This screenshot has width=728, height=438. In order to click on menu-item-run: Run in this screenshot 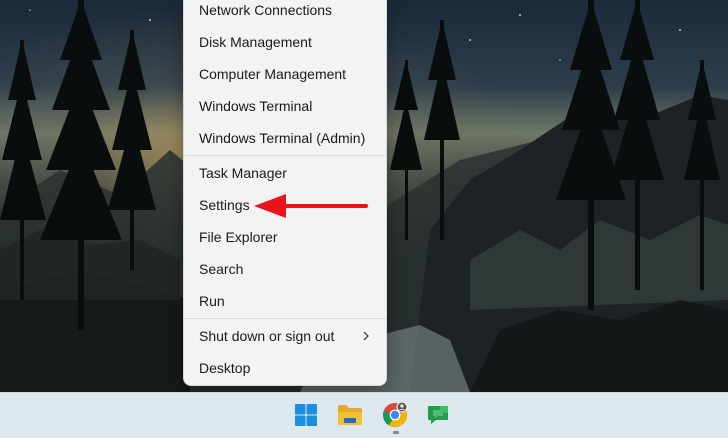, I will do `click(286, 301)`.